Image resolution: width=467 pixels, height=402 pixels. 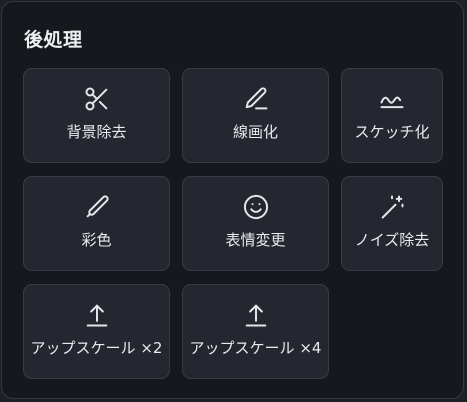 I want to click on sketch-button: スケッチ化, so click(x=392, y=115).